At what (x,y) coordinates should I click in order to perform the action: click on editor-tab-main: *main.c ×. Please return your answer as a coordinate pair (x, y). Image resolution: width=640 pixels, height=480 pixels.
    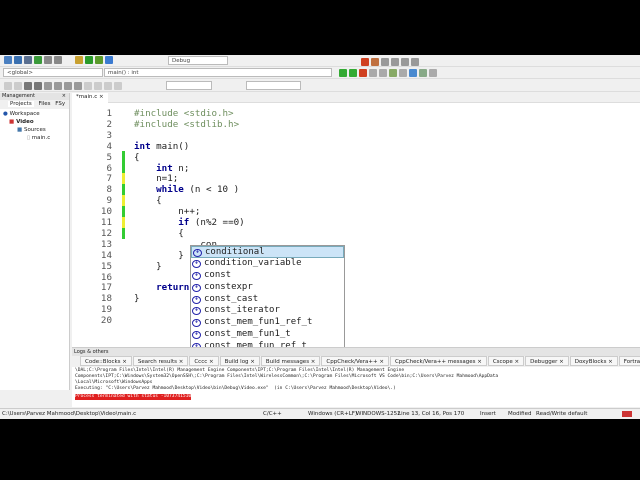
    Looking at the image, I should click on (90, 98).